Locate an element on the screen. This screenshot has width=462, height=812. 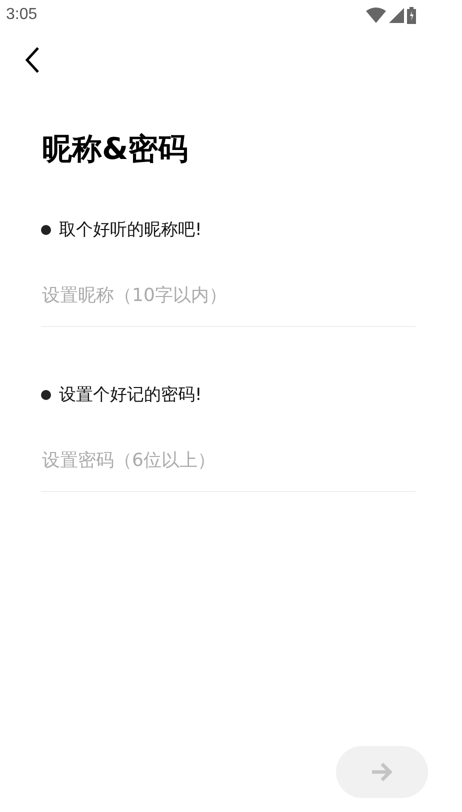
prompt-text: 取个好听的昵称吧! is located at coordinates (130, 230).